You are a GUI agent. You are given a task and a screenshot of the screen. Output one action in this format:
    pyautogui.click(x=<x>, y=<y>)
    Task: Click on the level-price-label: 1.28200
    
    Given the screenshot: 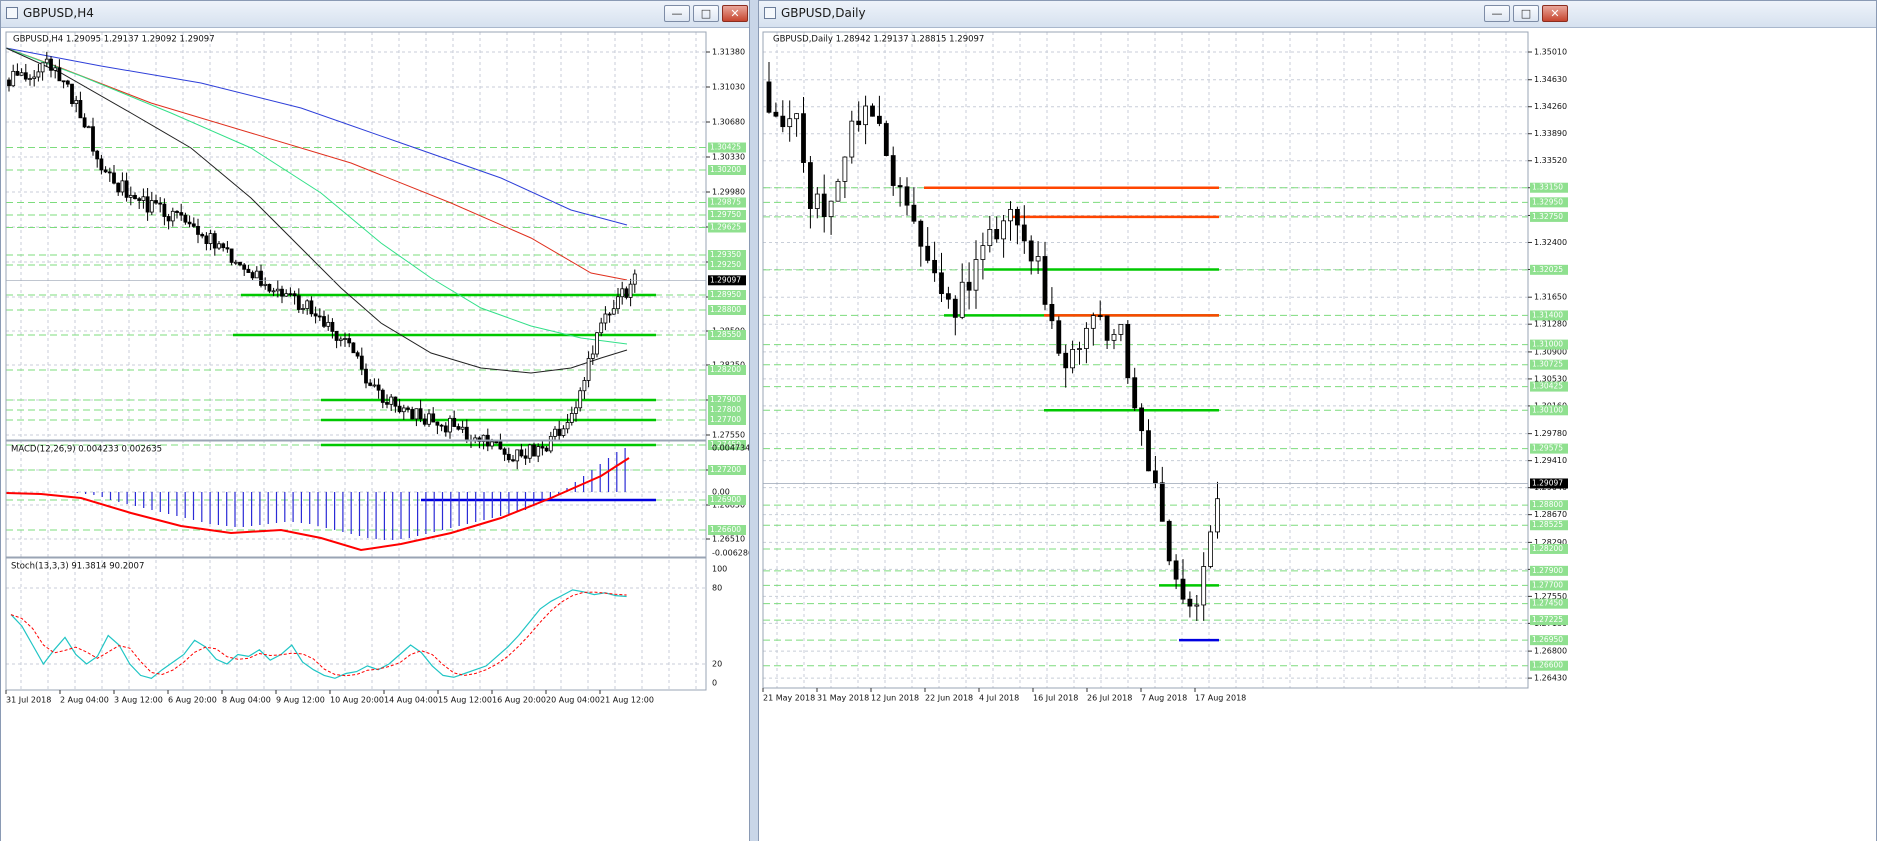 What is the action you would take?
    pyautogui.click(x=725, y=369)
    